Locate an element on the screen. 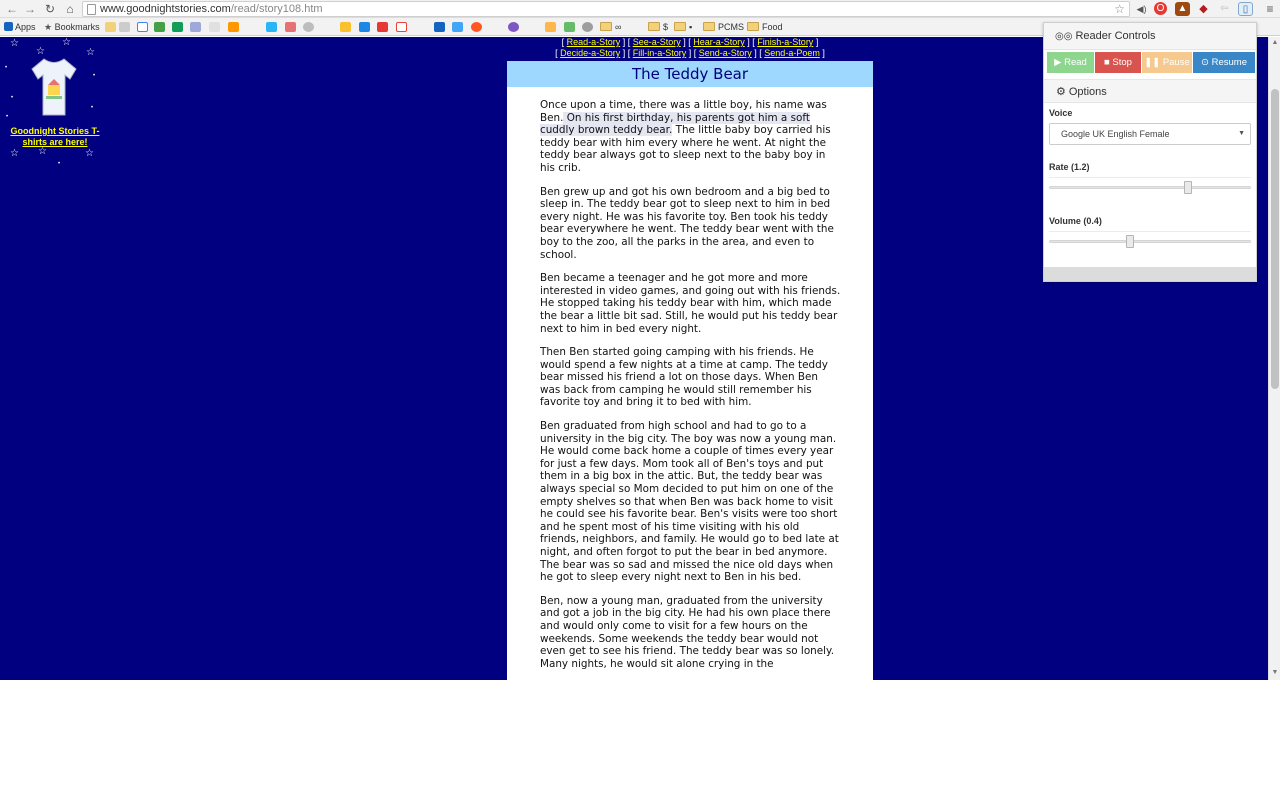 This screenshot has height=800, width=1280. home-bookmark-icon is located at coordinates (124, 27).